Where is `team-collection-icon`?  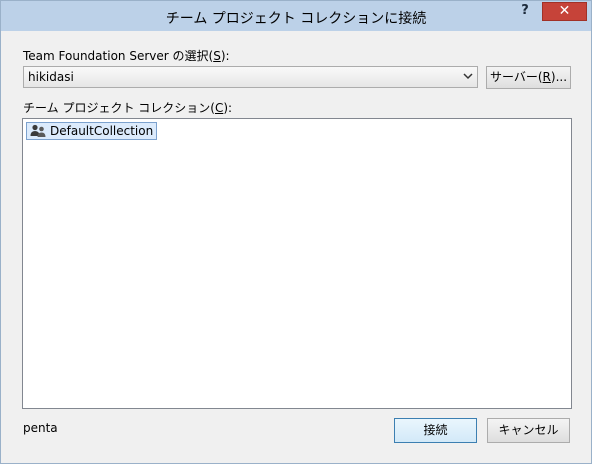 team-collection-icon is located at coordinates (38, 131).